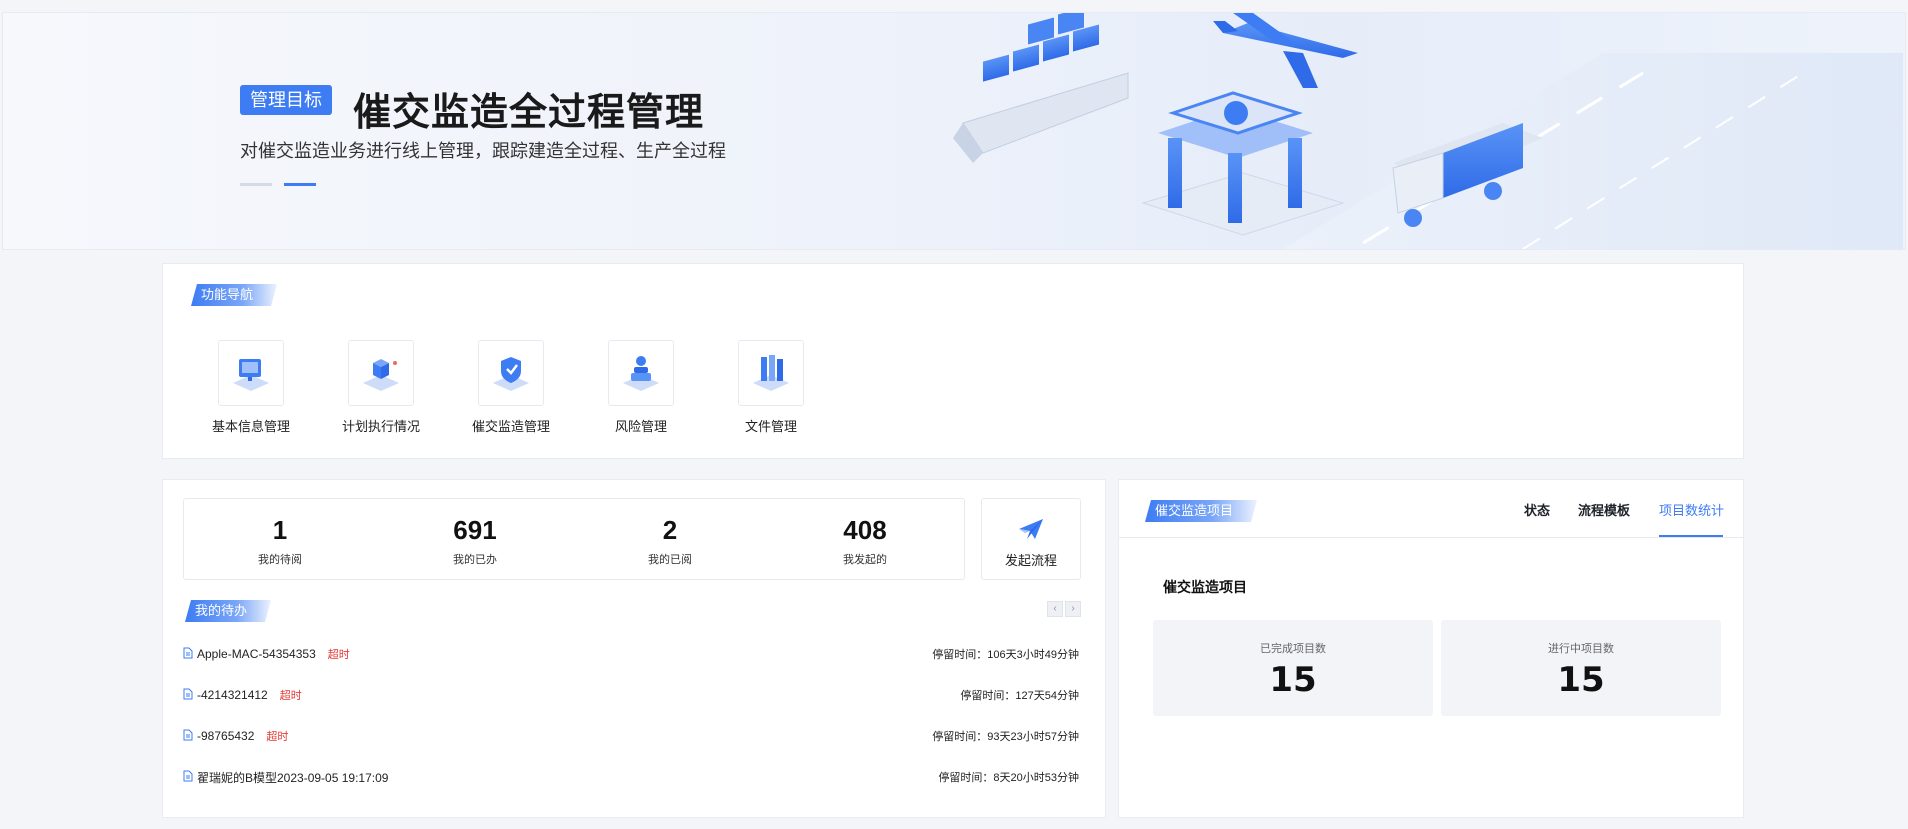  I want to click on nav-item-label: 基本信息管理, so click(250, 426).